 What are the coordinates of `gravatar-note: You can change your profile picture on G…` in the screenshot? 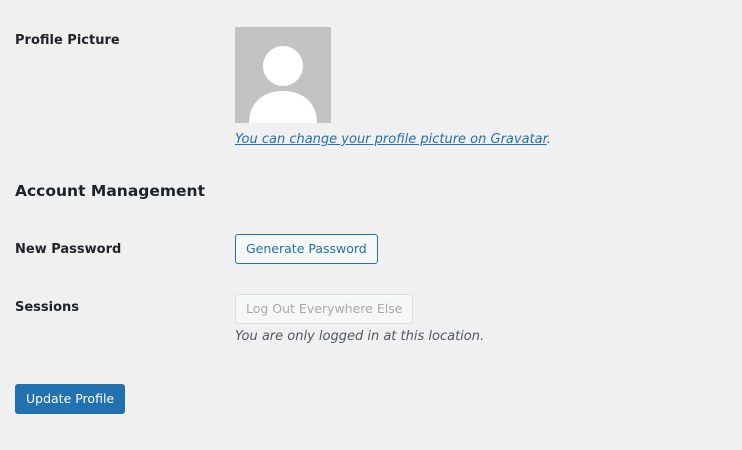 It's located at (393, 139).